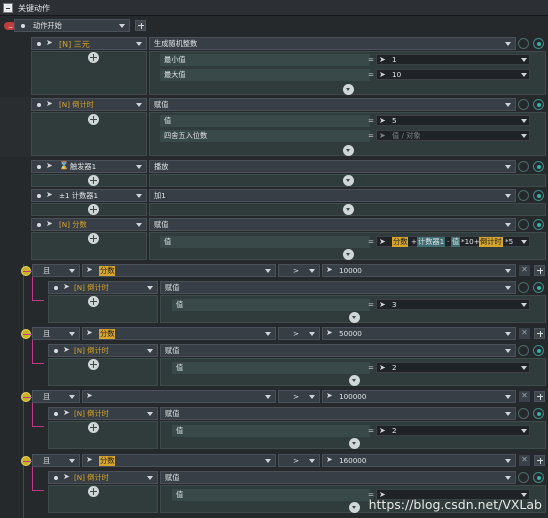  What do you see at coordinates (453, 59) in the screenshot?
I see `param-value-field: ➤ 1` at bounding box center [453, 59].